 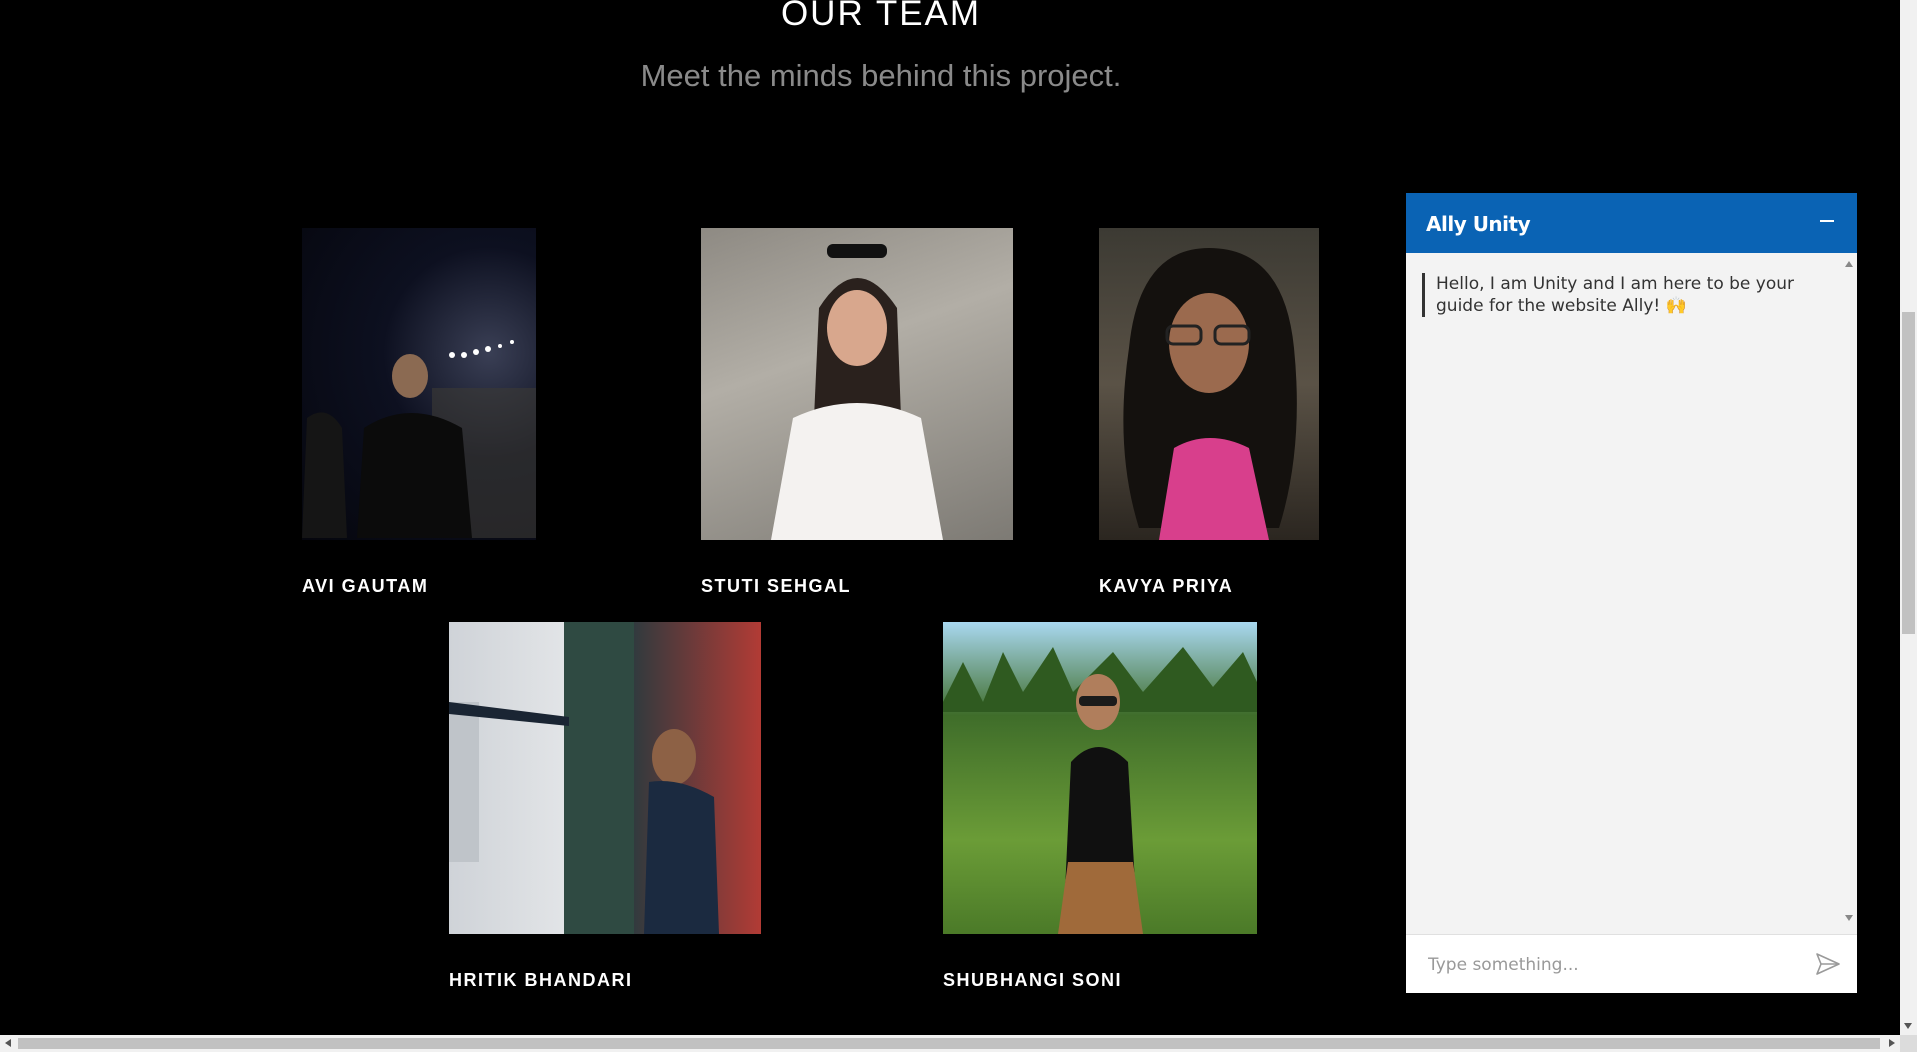 I want to click on vertical-scrollbar-thumb, so click(x=1908, y=473).